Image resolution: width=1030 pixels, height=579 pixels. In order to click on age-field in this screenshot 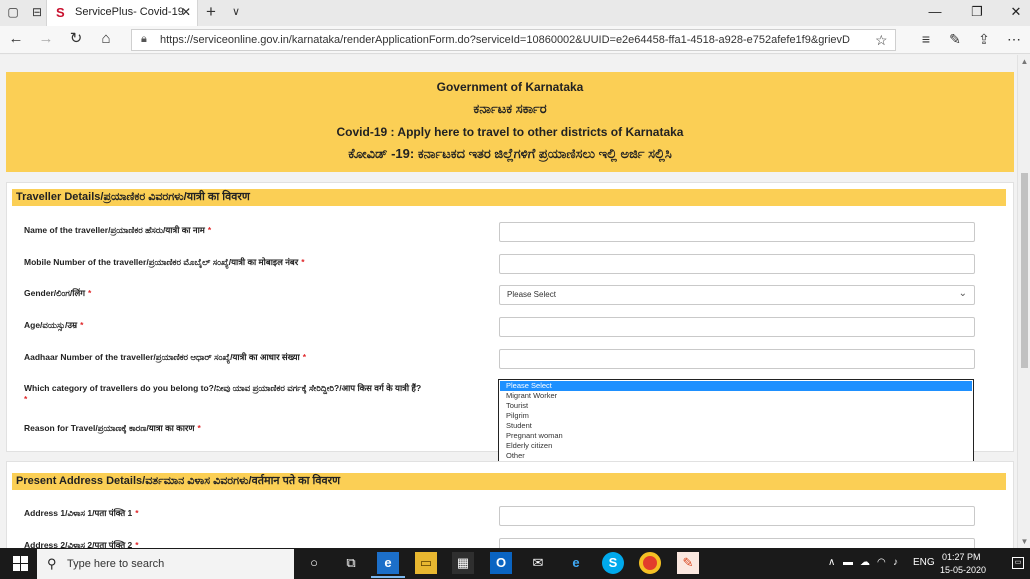, I will do `click(737, 327)`.